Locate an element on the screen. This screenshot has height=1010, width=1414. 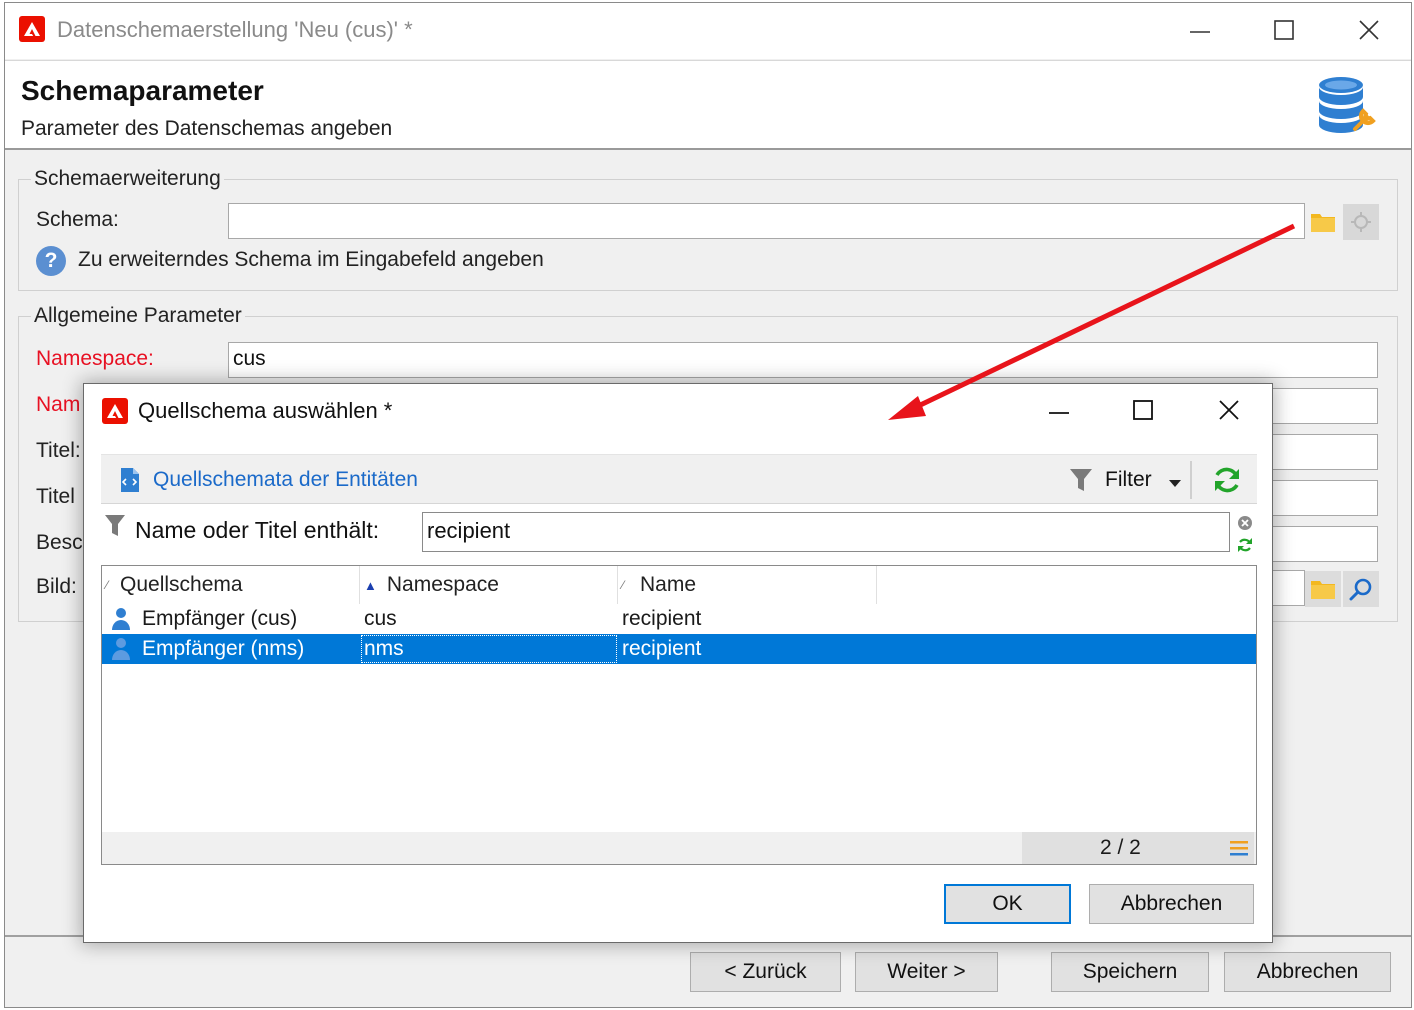
filter-row-icon is located at coordinates (115, 526).